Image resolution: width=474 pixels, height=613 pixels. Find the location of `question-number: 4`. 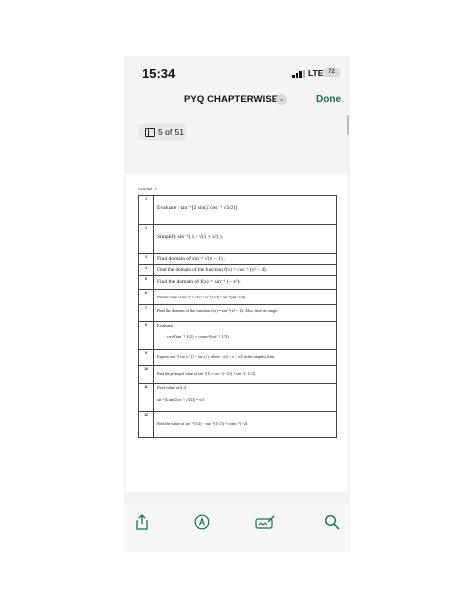

question-number: 4 is located at coordinates (146, 270).